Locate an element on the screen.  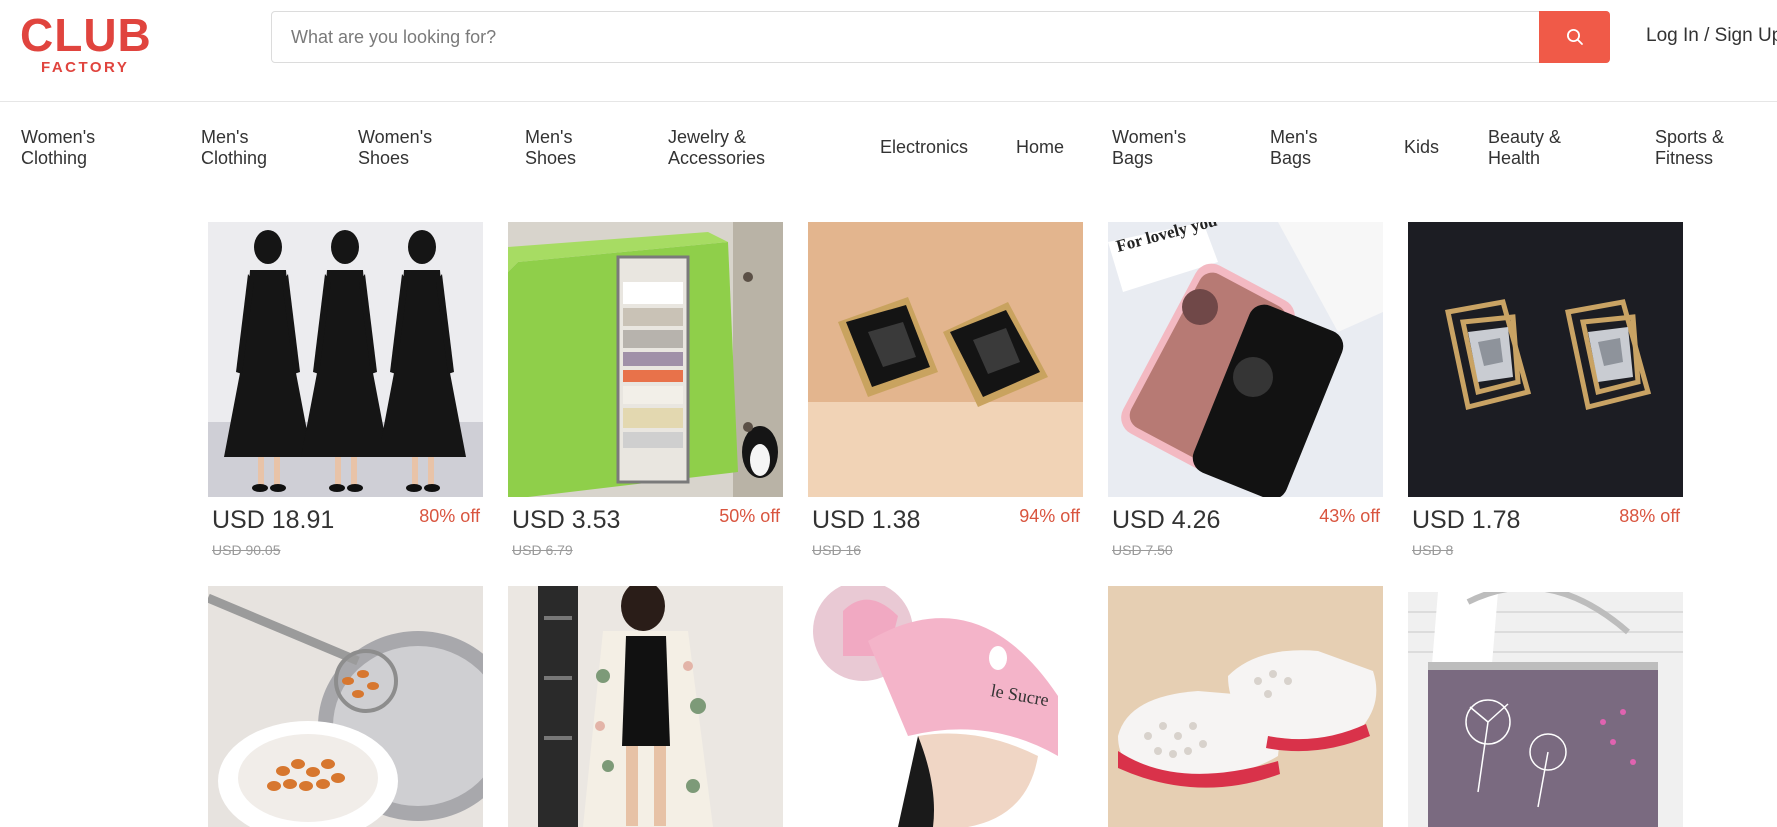
nav-label: Sports & is located at coordinates (1690, 137).